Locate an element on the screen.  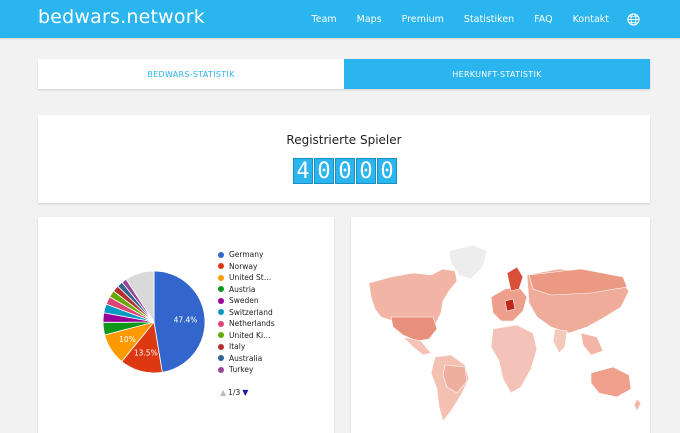
counter-title: Registrierte Spieler is located at coordinates (344, 140).